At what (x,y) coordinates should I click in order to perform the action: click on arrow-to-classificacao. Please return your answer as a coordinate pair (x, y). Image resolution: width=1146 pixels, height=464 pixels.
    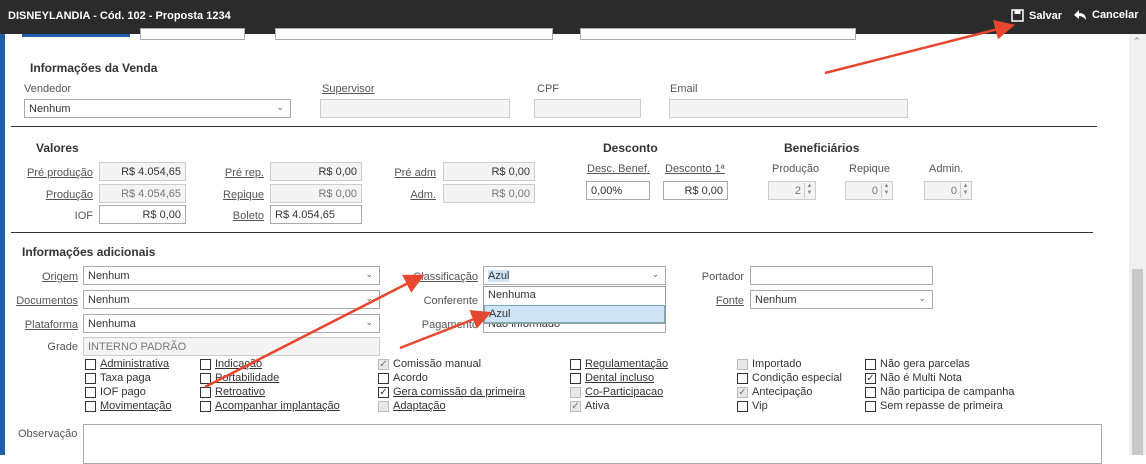
    Looking at the image, I should click on (314, 331).